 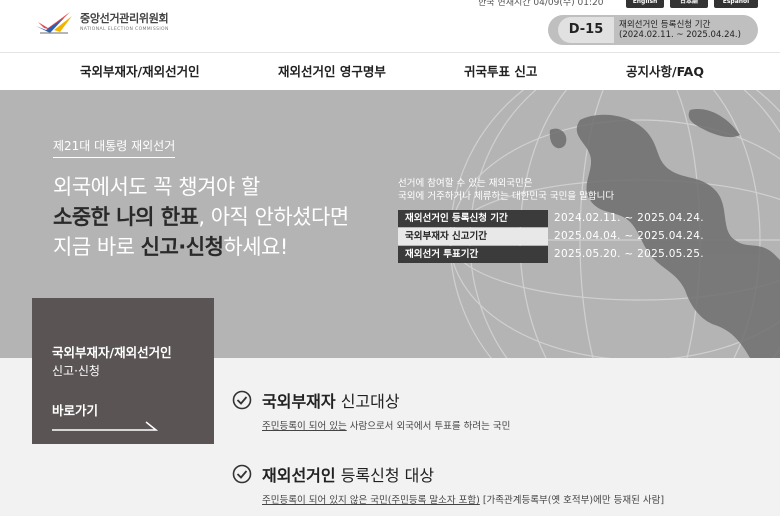 I want to click on apply-shortcut-card: 국외부재자/재외선거인 신고·신청 바로가기, so click(x=123, y=371).